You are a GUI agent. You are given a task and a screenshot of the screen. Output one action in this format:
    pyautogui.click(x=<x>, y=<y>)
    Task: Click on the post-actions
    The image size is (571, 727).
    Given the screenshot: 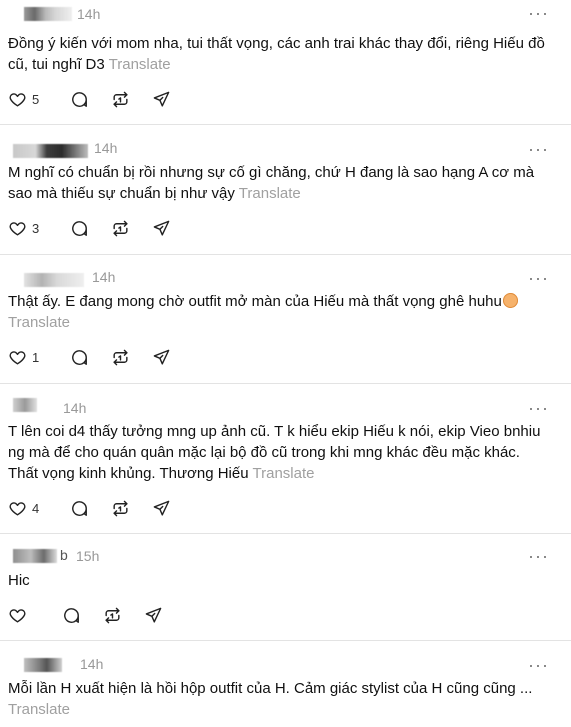 What is the action you would take?
    pyautogui.click(x=96, y=615)
    